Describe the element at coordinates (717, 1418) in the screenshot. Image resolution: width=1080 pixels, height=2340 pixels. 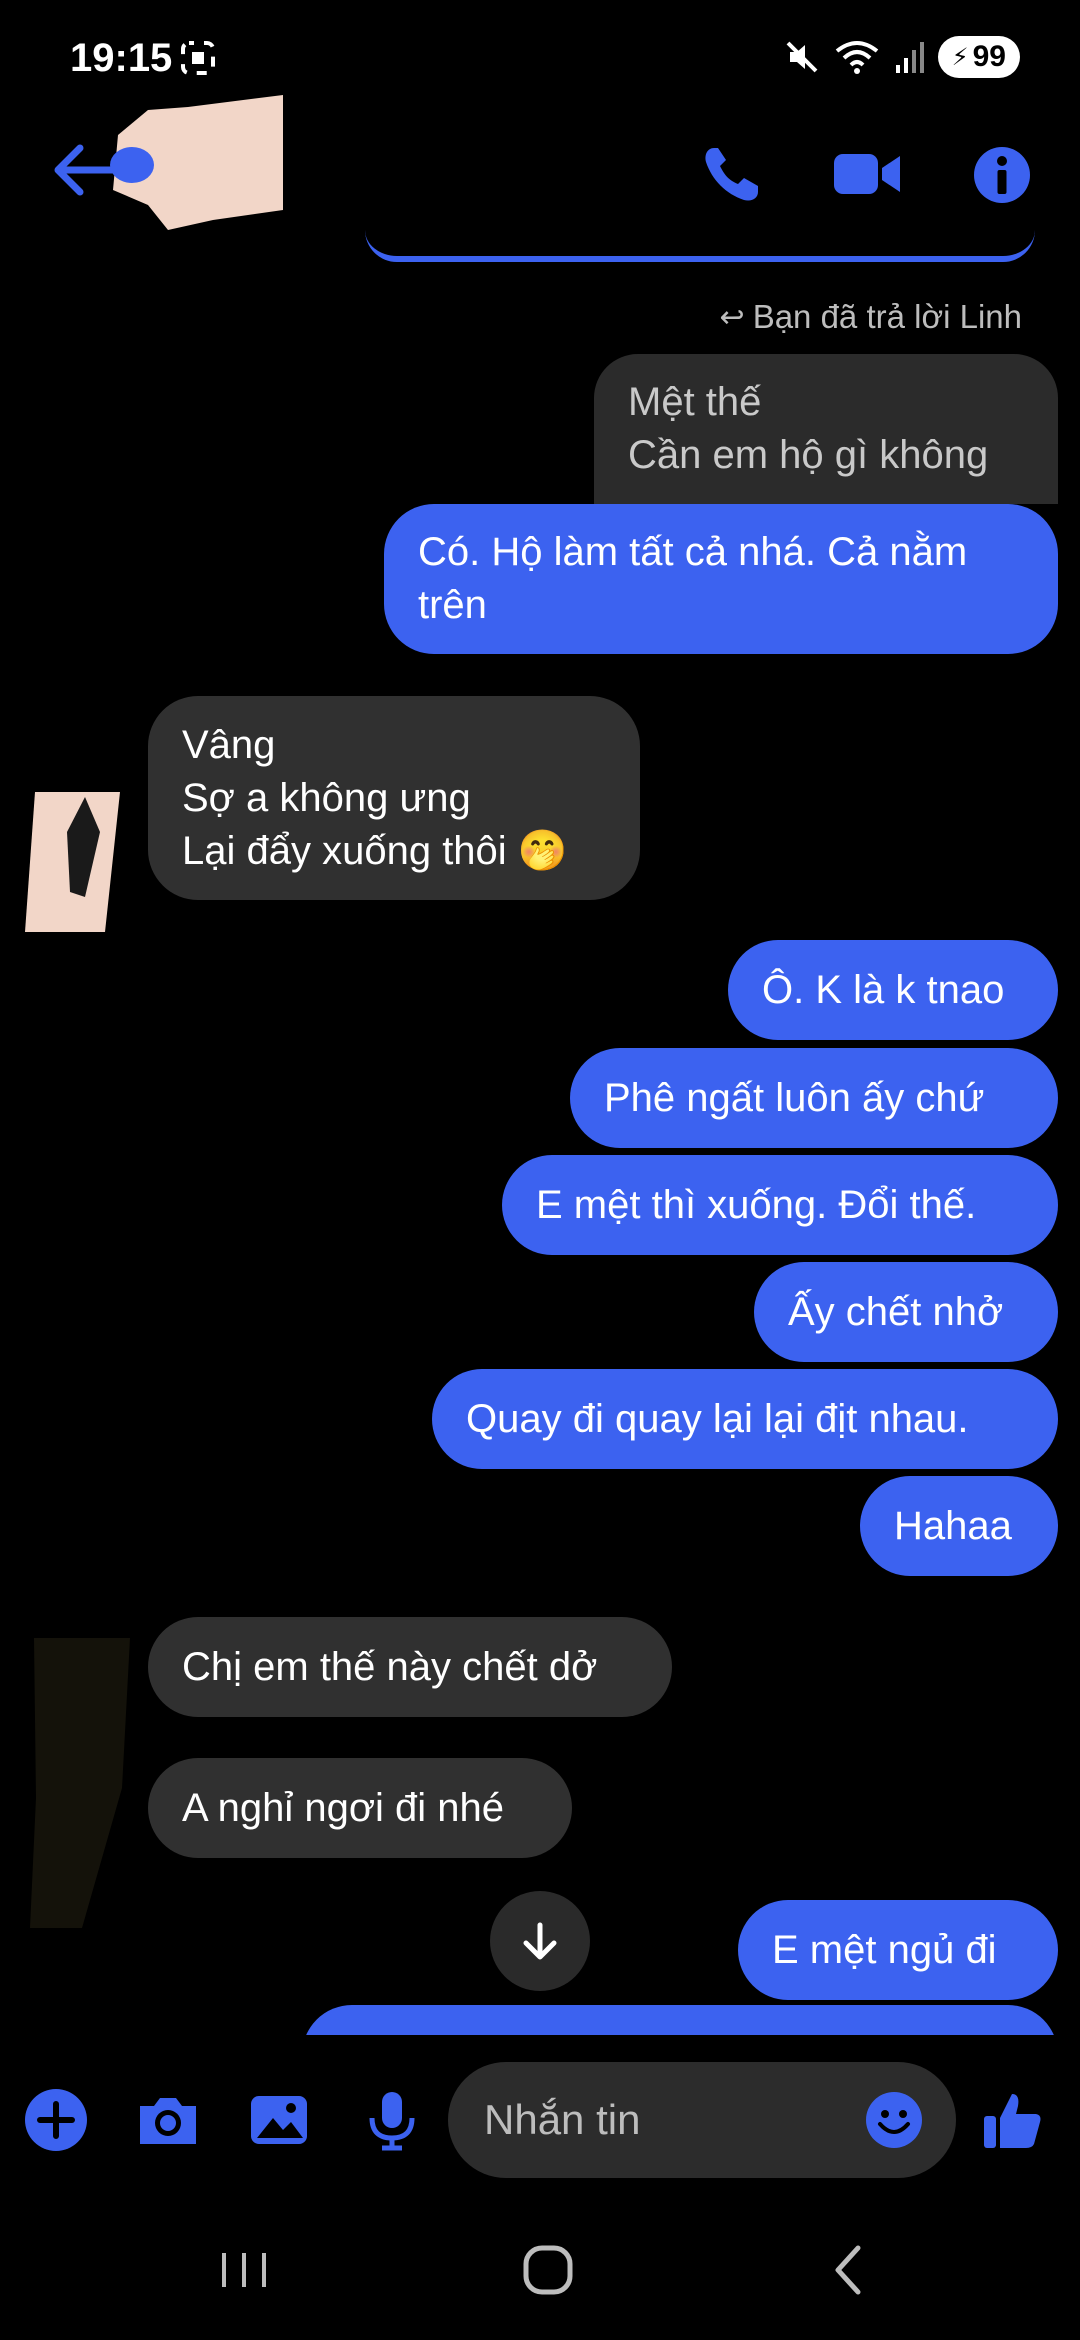
I see `message-line: Quay đi quay lại lại địt nhau.` at that location.